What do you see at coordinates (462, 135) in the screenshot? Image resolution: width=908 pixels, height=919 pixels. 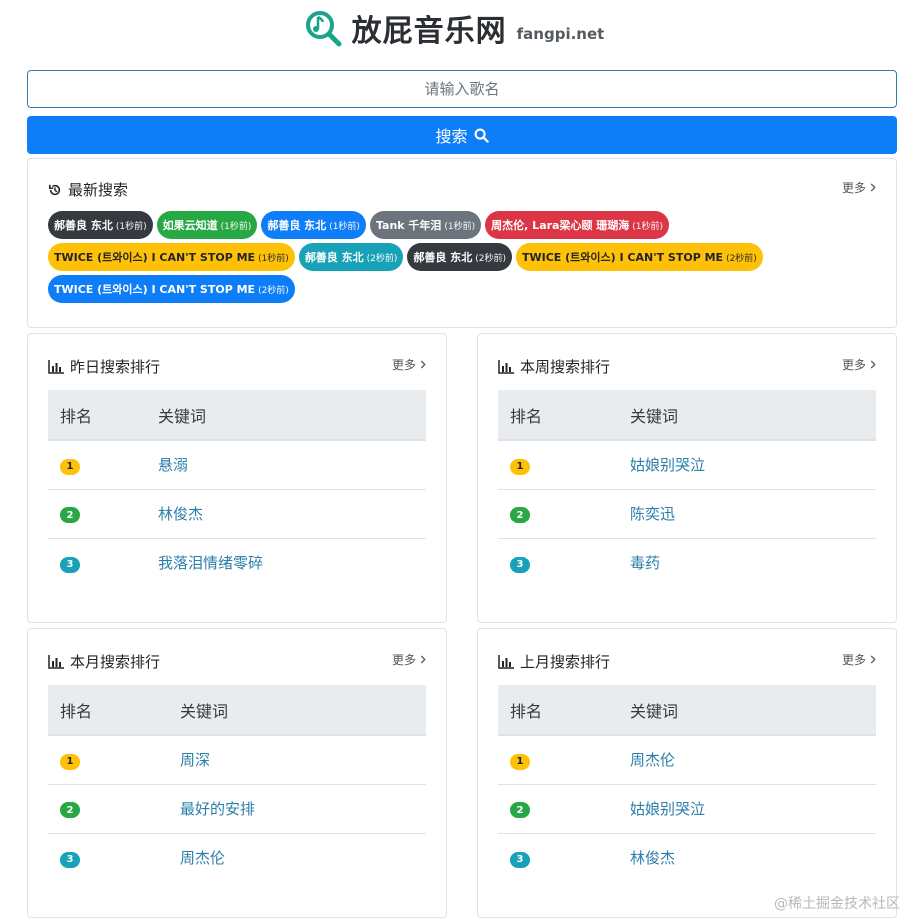 I see `search-button: 搜索` at bounding box center [462, 135].